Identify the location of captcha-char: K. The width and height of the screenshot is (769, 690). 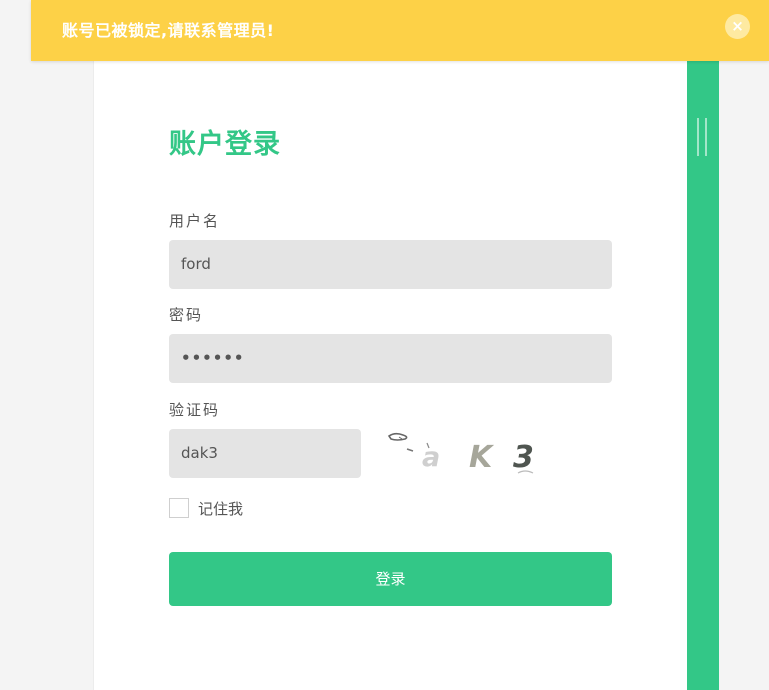
(482, 457).